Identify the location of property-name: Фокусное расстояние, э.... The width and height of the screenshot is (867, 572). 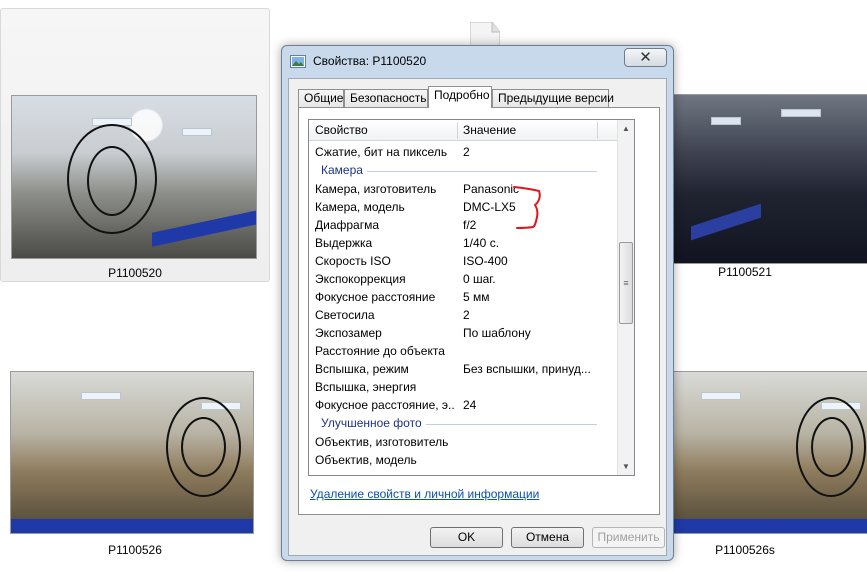
(385, 405).